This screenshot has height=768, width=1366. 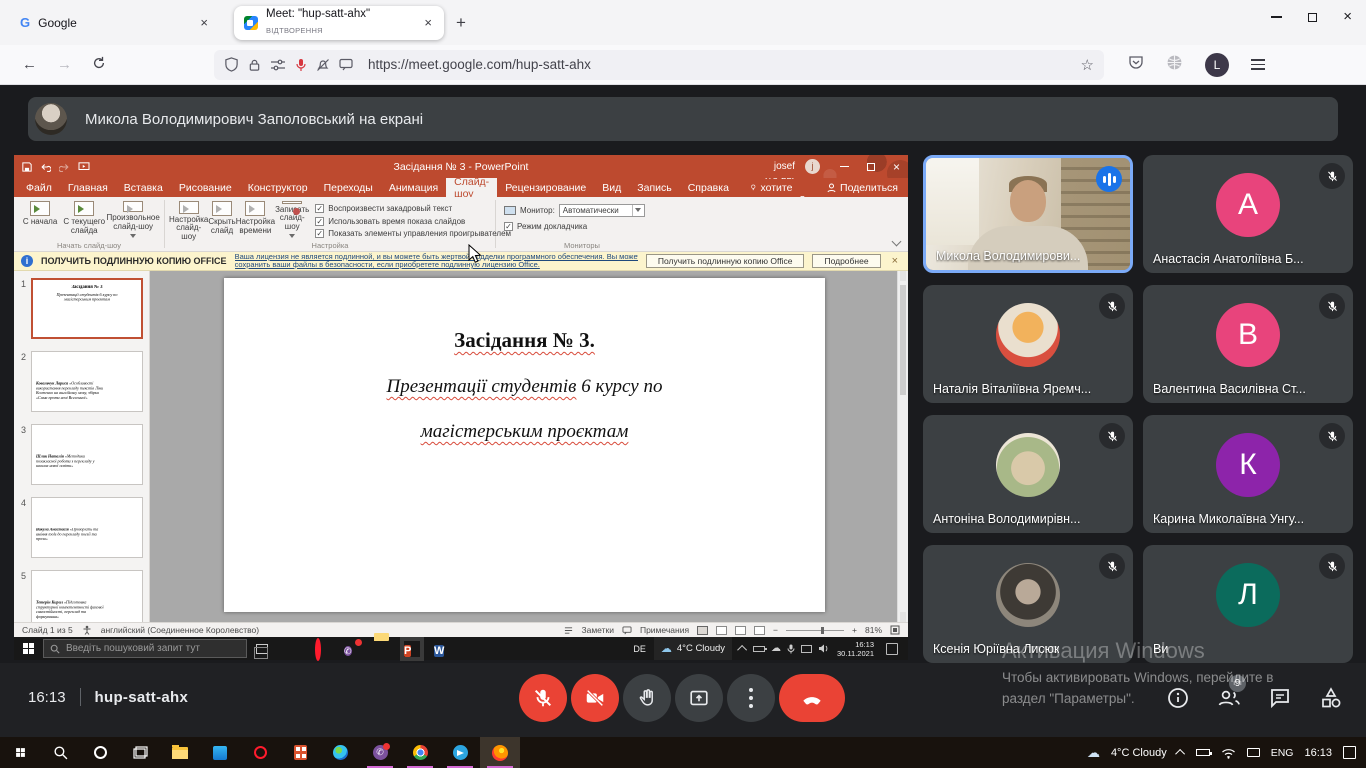 What do you see at coordinates (693, 648) in the screenshot?
I see `weather-widget: ☁ 4°C Cloudy` at bounding box center [693, 648].